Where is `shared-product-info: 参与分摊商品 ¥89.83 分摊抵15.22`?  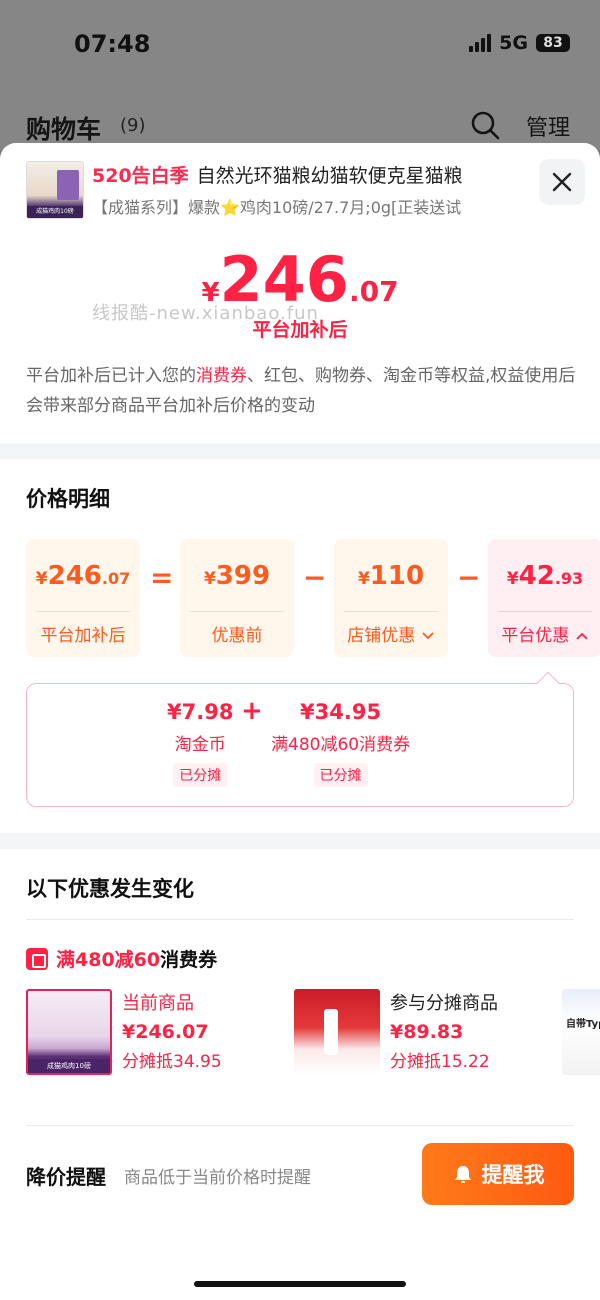 shared-product-info: 参与分摊商品 ¥89.83 分摊抵15.22 is located at coordinates (444, 1032).